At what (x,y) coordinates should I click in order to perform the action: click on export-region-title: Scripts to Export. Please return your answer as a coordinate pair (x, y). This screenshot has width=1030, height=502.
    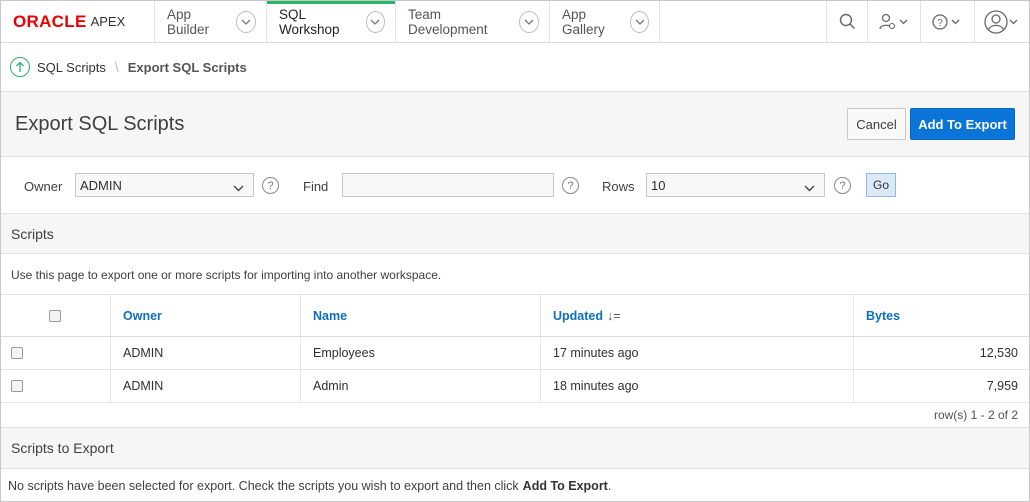
    Looking at the image, I should click on (62, 448).